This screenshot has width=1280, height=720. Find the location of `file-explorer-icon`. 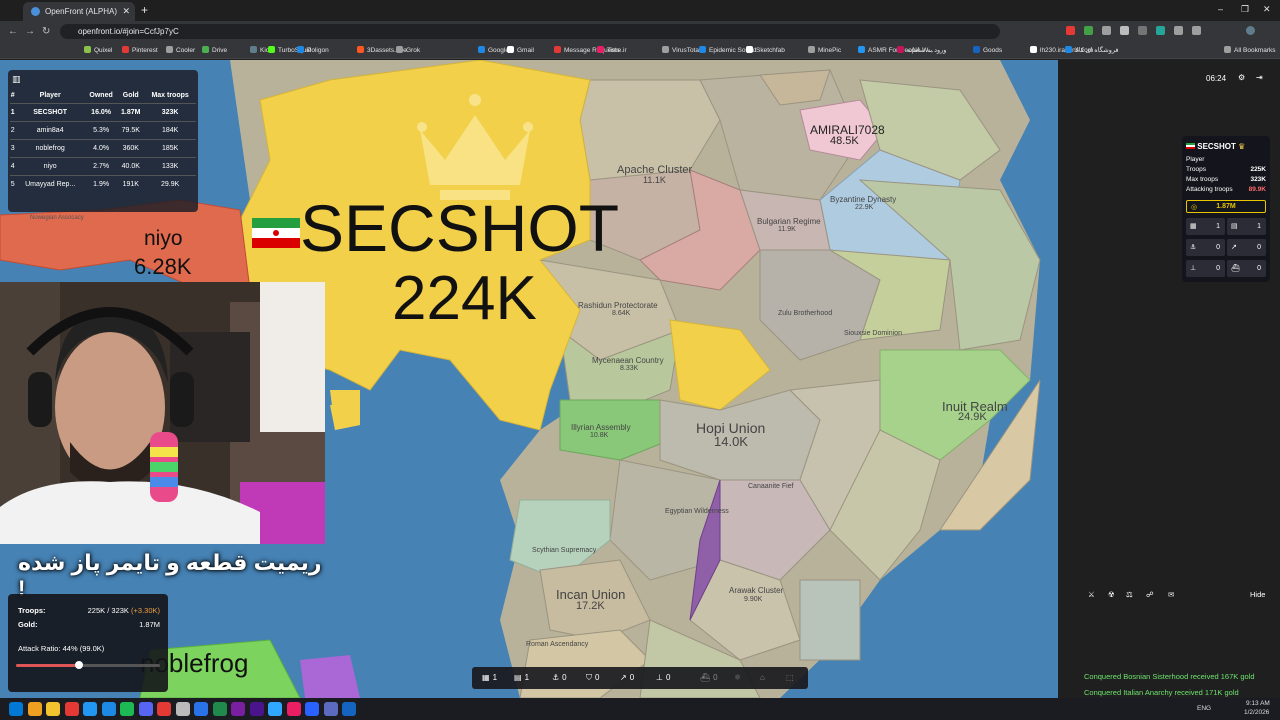

file-explorer-icon is located at coordinates (53, 709).